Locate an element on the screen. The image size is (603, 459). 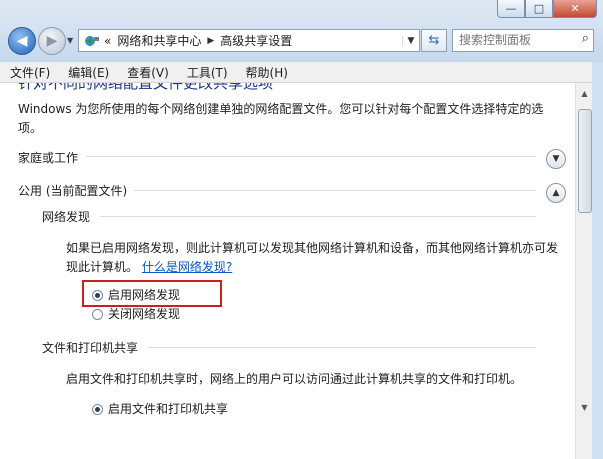
search-input is located at coordinates (512, 39).